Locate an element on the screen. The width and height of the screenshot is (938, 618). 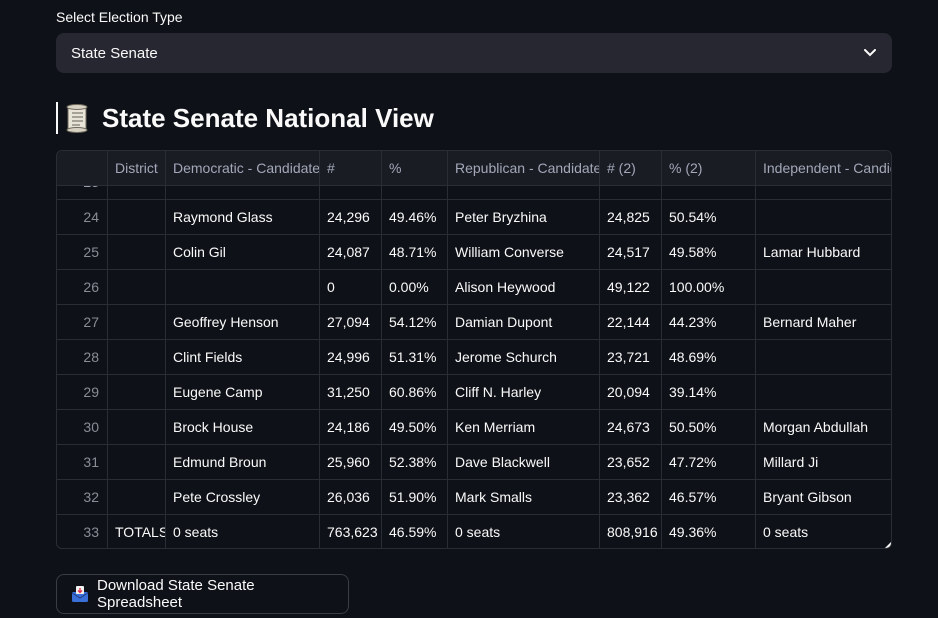
table-row: 26 0 0.00% Alison Heywood 49,122 100.00% is located at coordinates (474, 287).